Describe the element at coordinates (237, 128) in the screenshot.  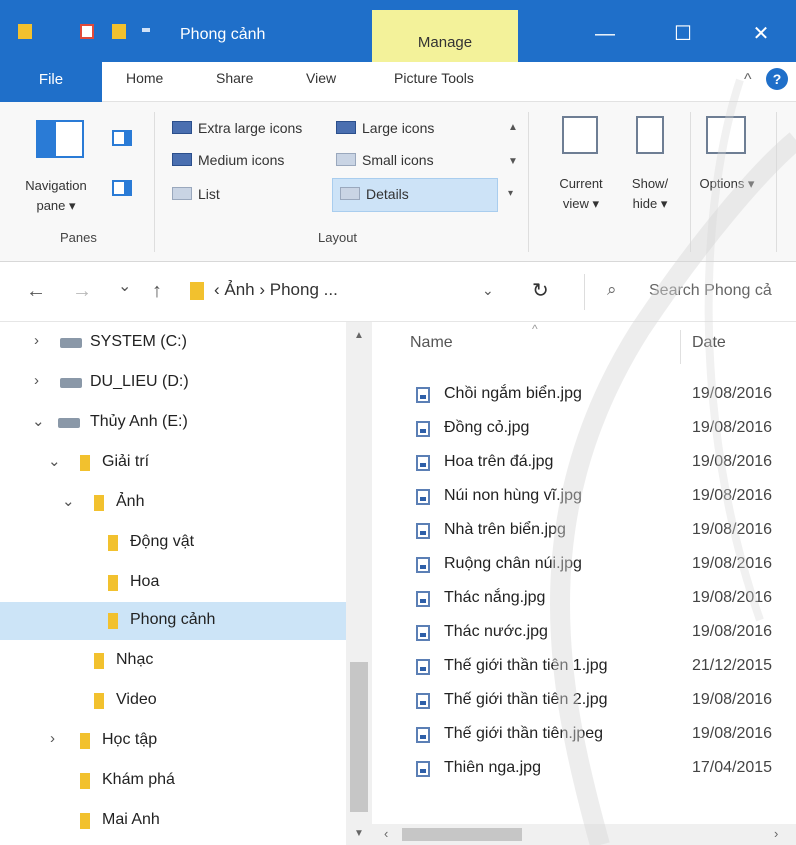
I see `layout-extra-large-icons: Extra large icons` at that location.